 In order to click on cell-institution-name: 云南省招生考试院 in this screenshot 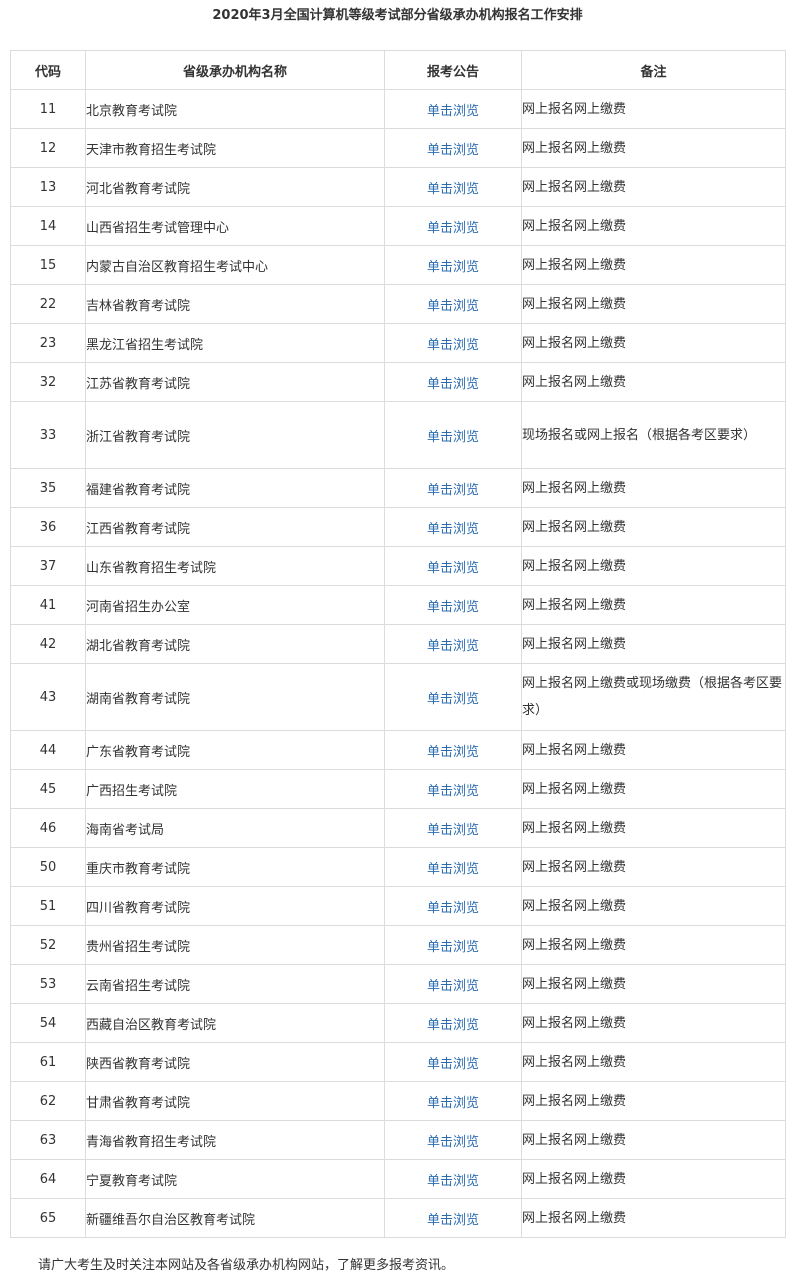, I will do `click(235, 984)`.